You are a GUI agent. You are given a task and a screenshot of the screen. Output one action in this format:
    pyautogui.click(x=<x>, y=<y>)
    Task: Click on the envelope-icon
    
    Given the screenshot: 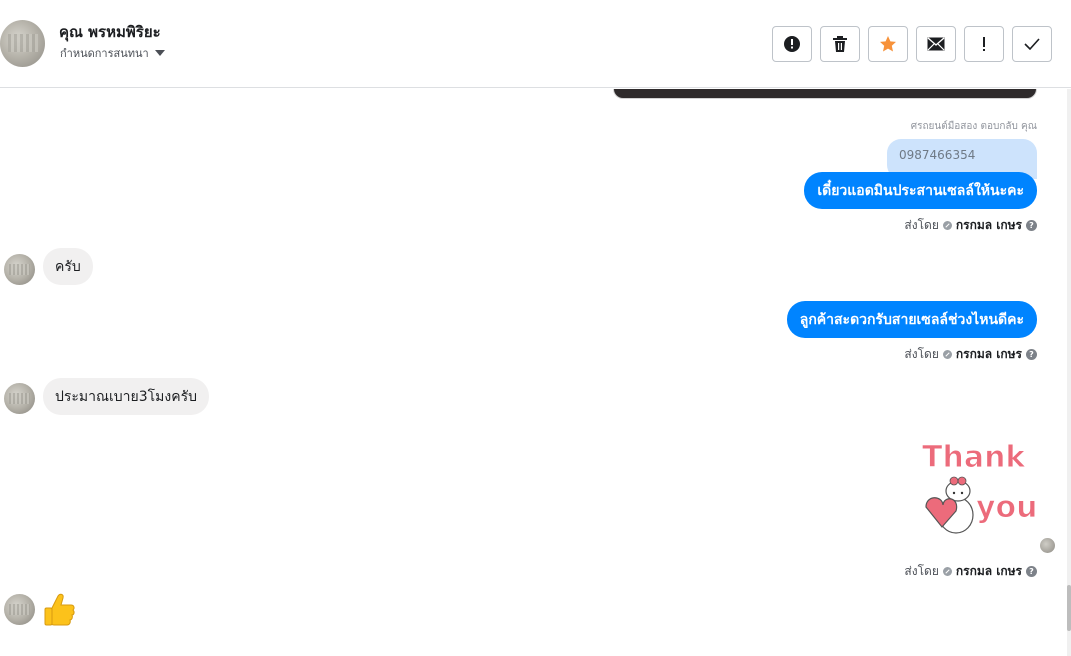 What is the action you would take?
    pyautogui.click(x=936, y=44)
    